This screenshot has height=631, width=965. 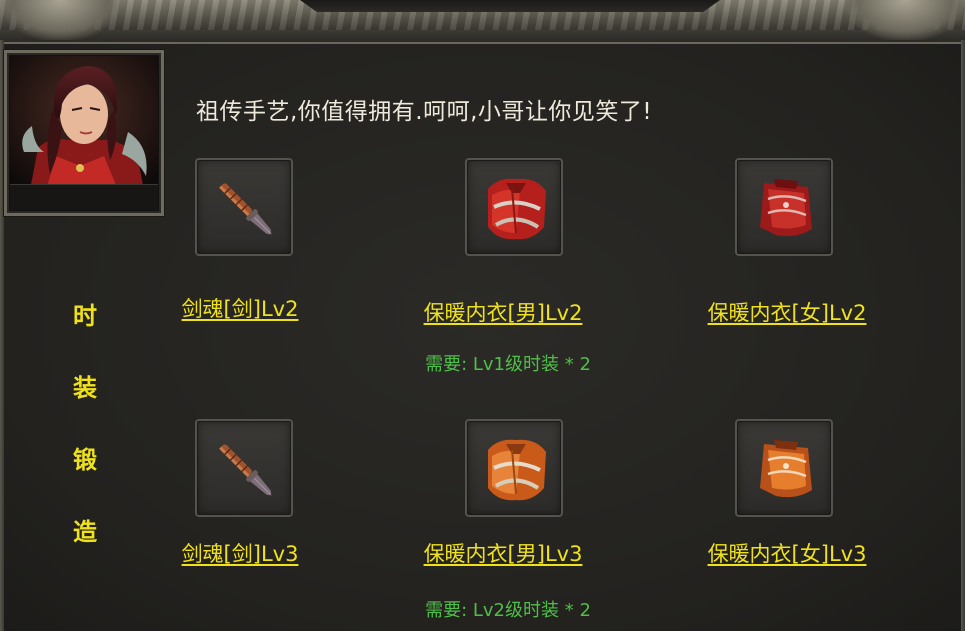 I want to click on item-link: 剑魂[剑]Lv3, so click(x=240, y=553).